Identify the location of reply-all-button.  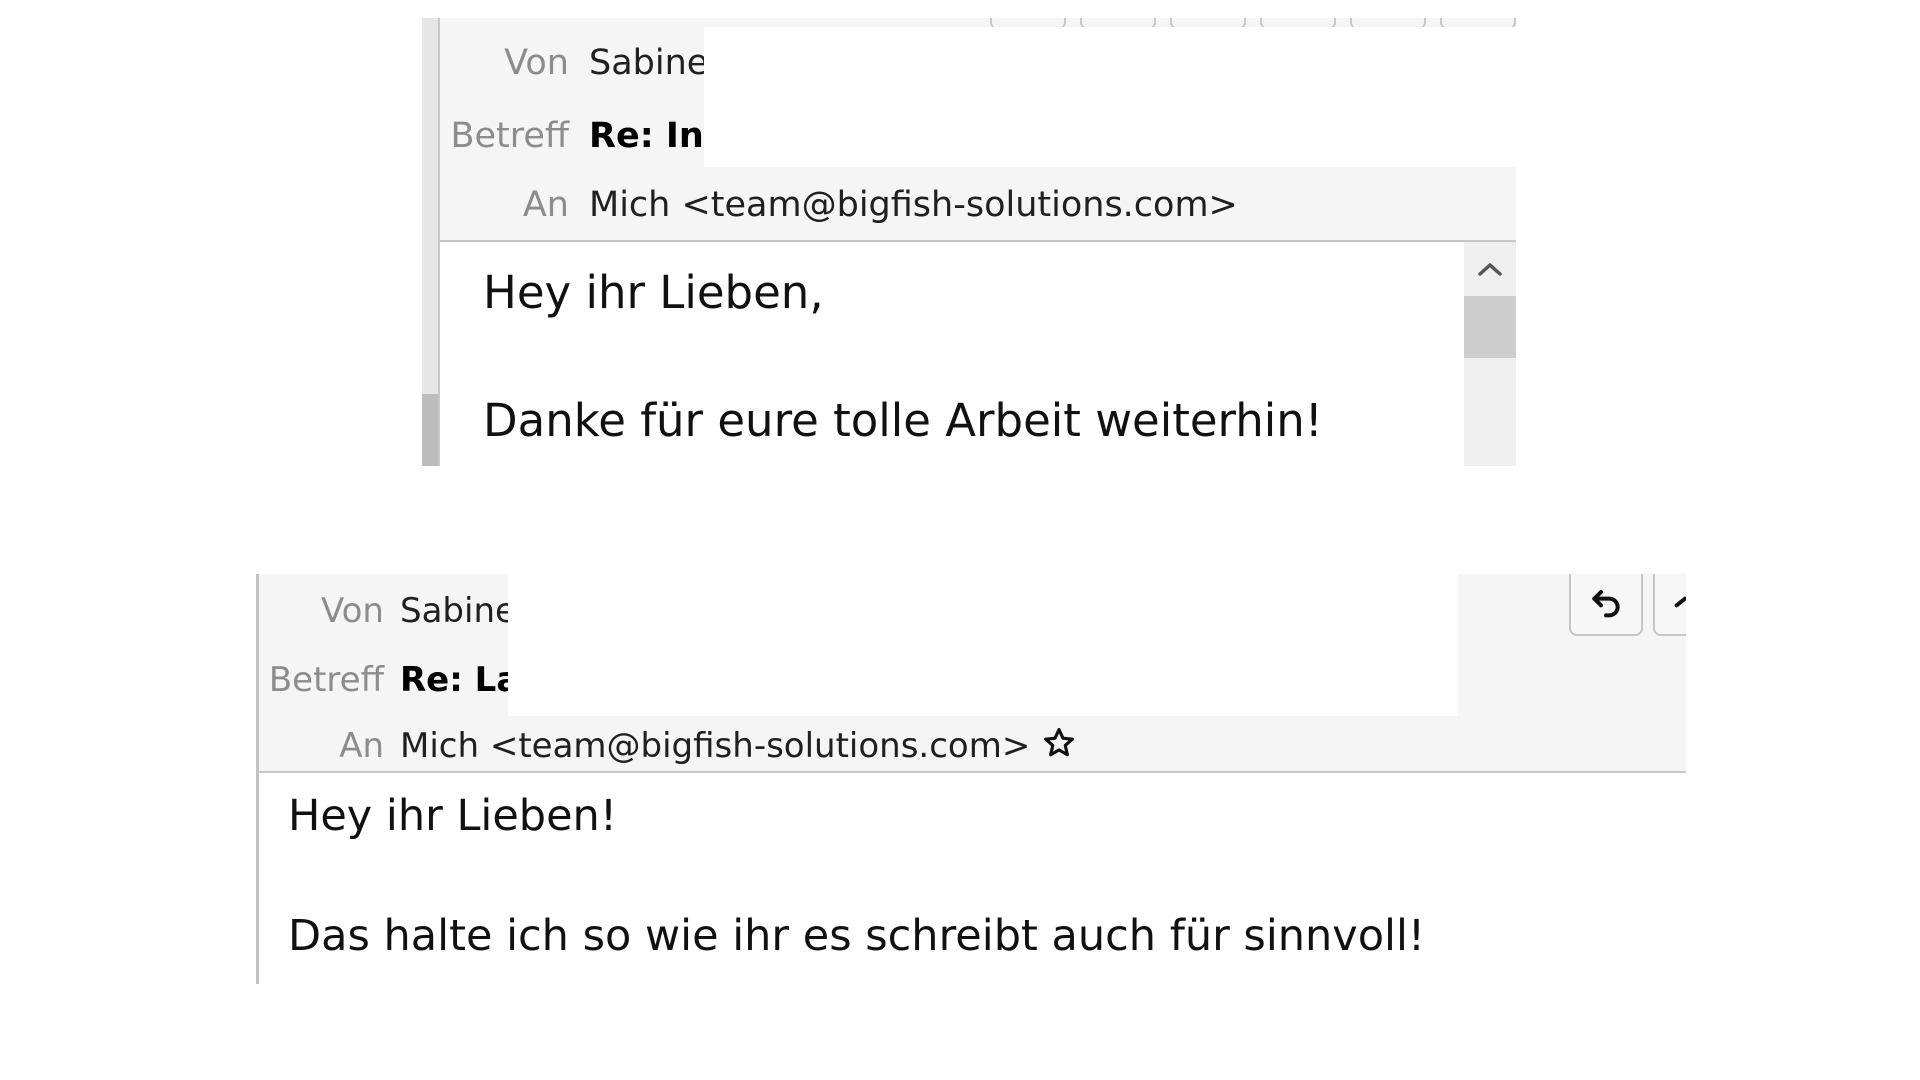
(1669, 605).